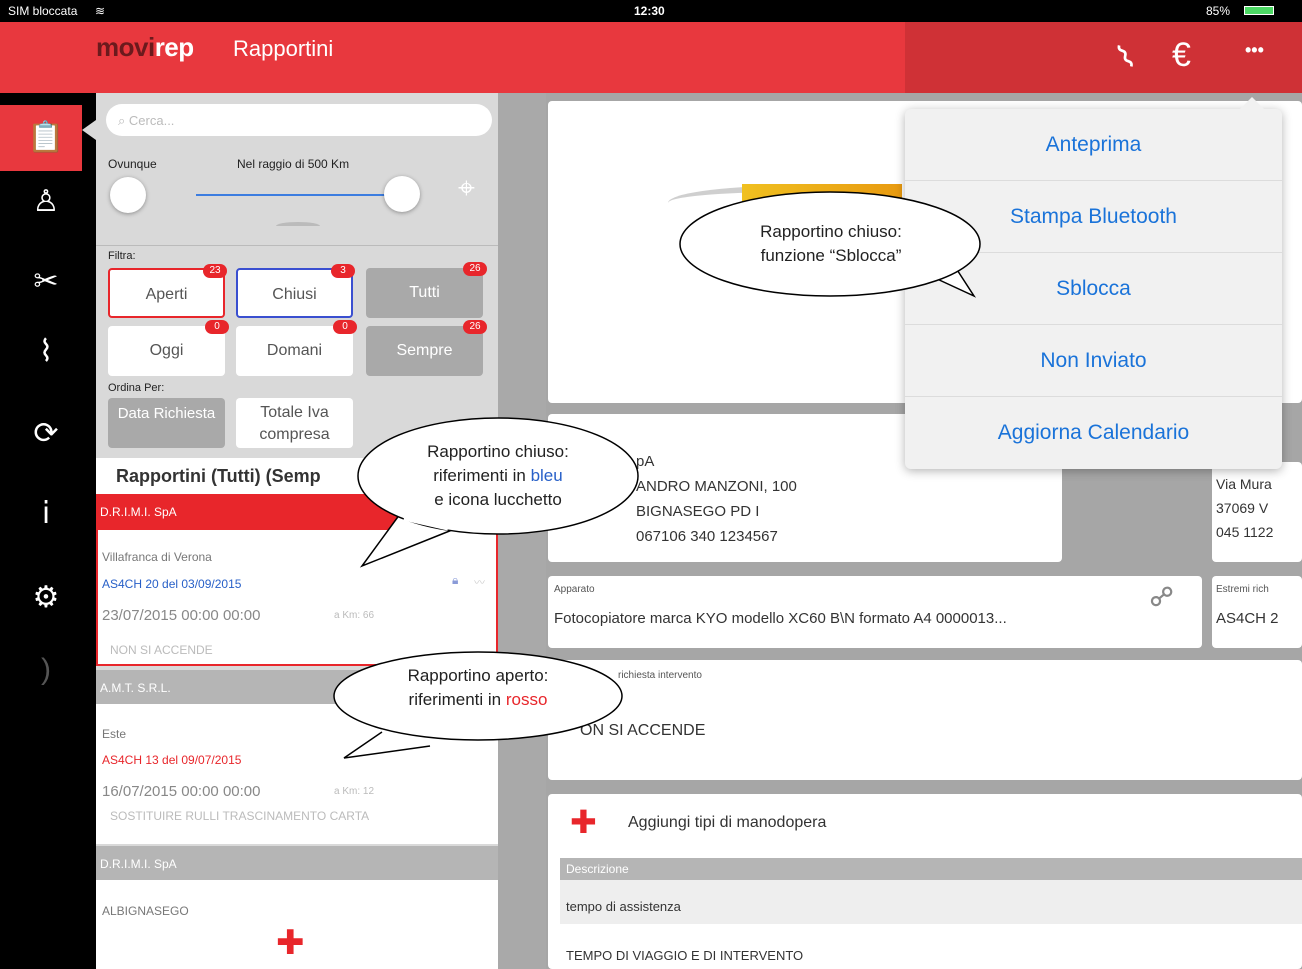  Describe the element at coordinates (46, 282) in the screenshot. I see `tools-icon: ✂` at that location.